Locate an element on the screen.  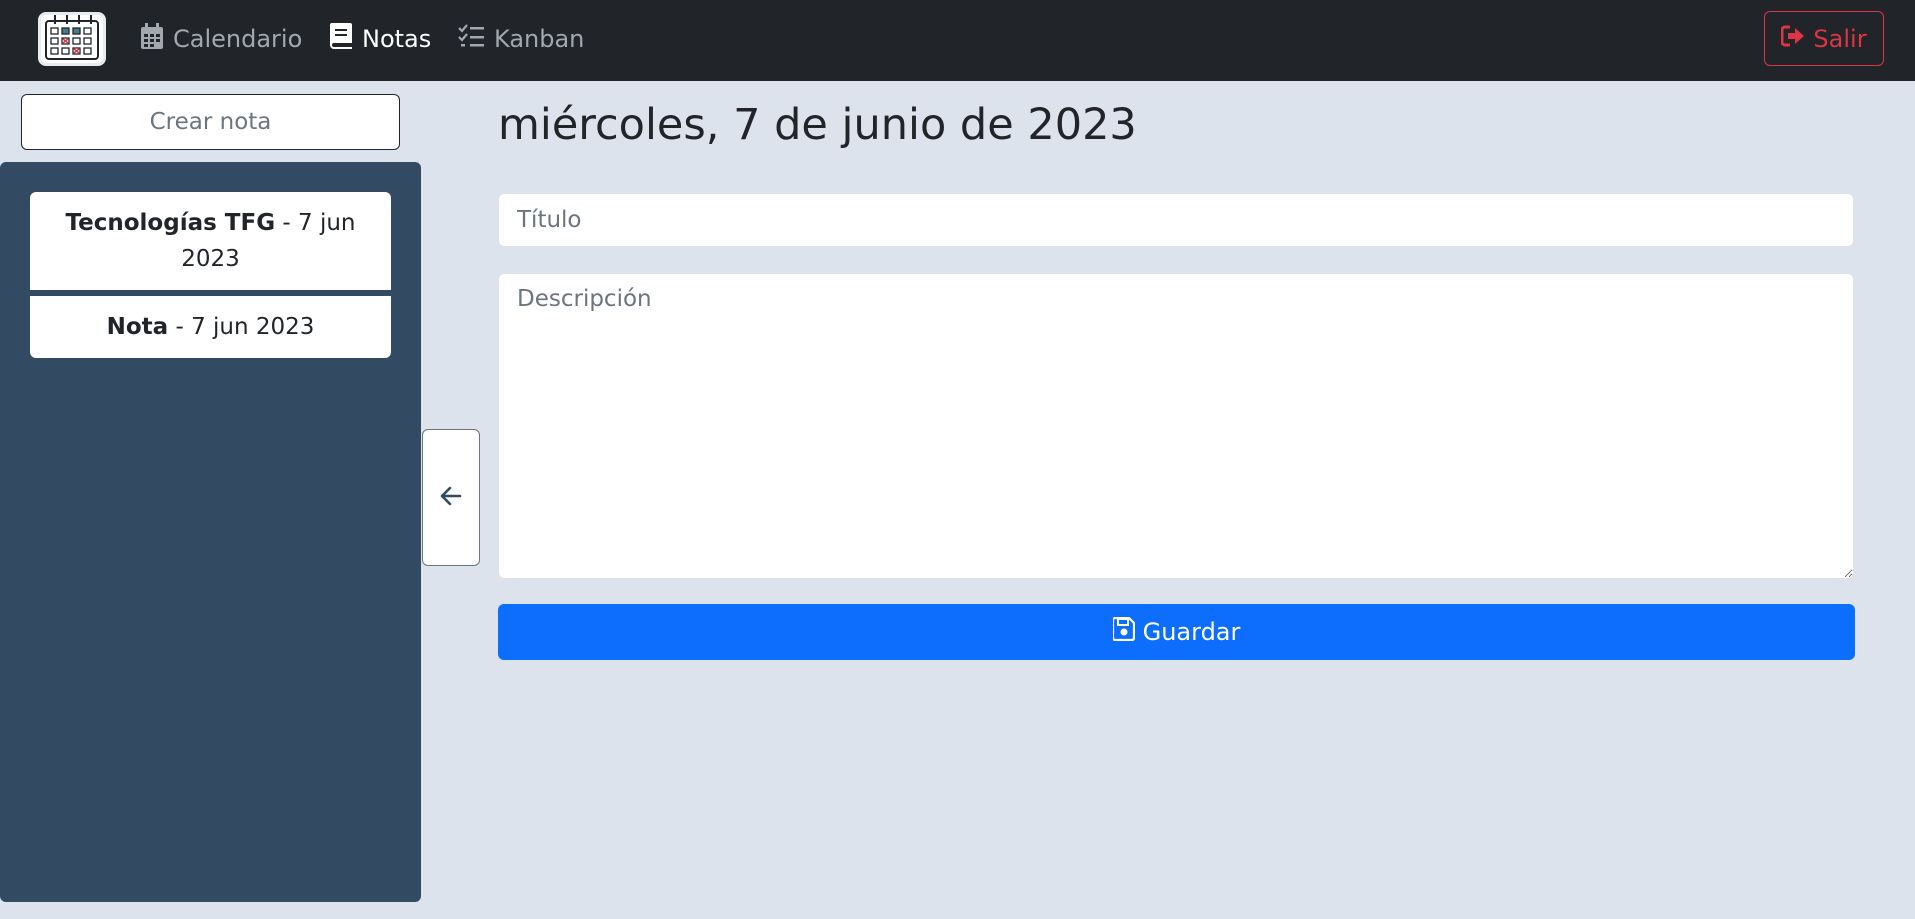
nav-item-notas: Notas is located at coordinates (380, 39).